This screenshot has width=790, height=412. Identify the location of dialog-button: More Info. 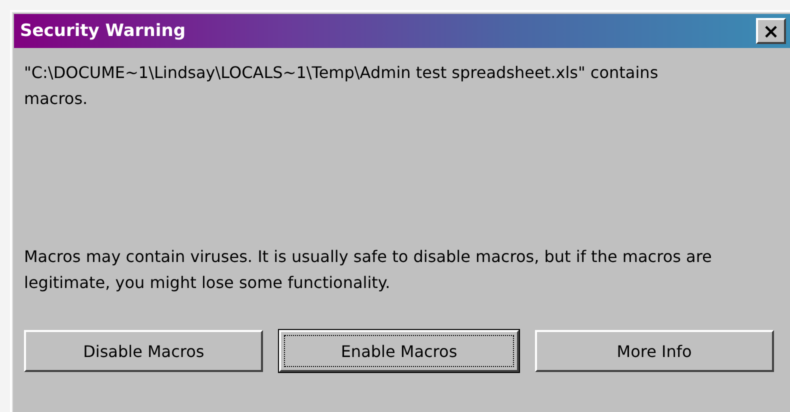
(654, 351).